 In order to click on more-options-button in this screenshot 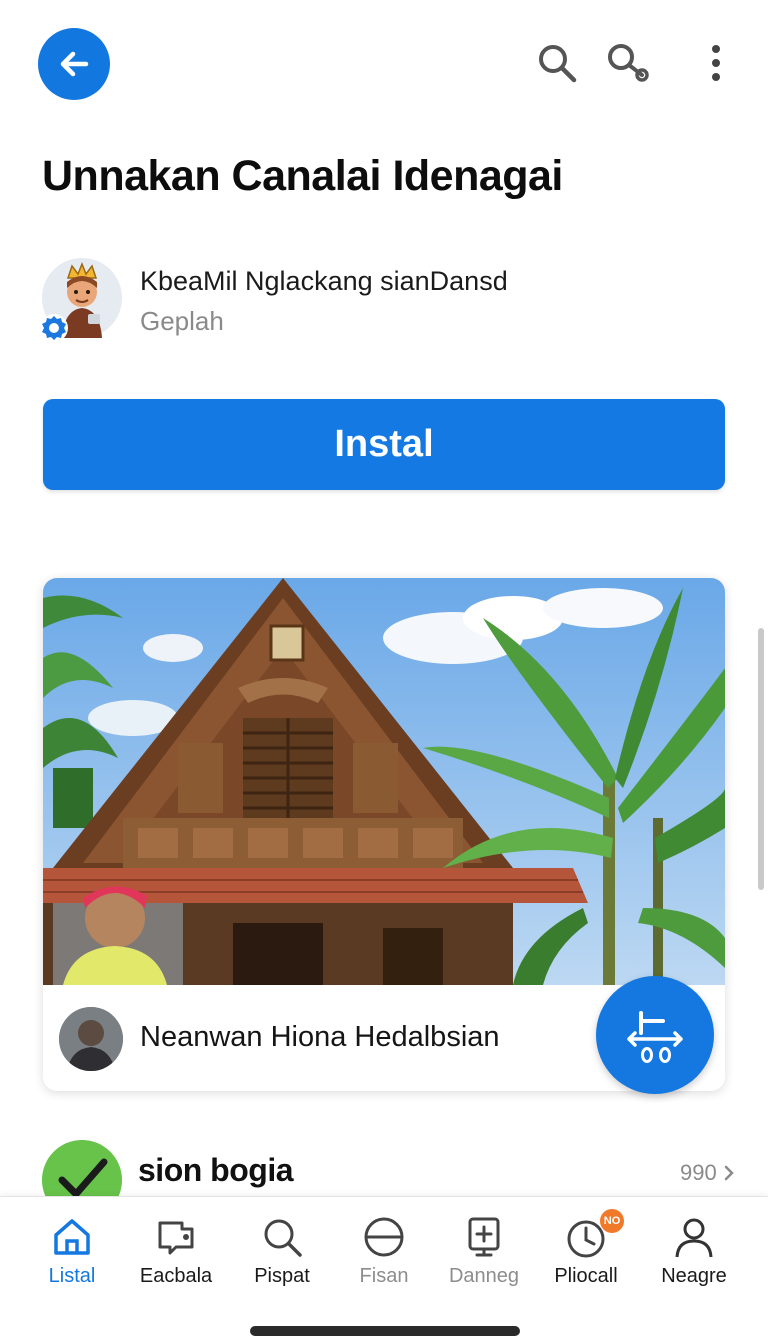, I will do `click(716, 63)`.